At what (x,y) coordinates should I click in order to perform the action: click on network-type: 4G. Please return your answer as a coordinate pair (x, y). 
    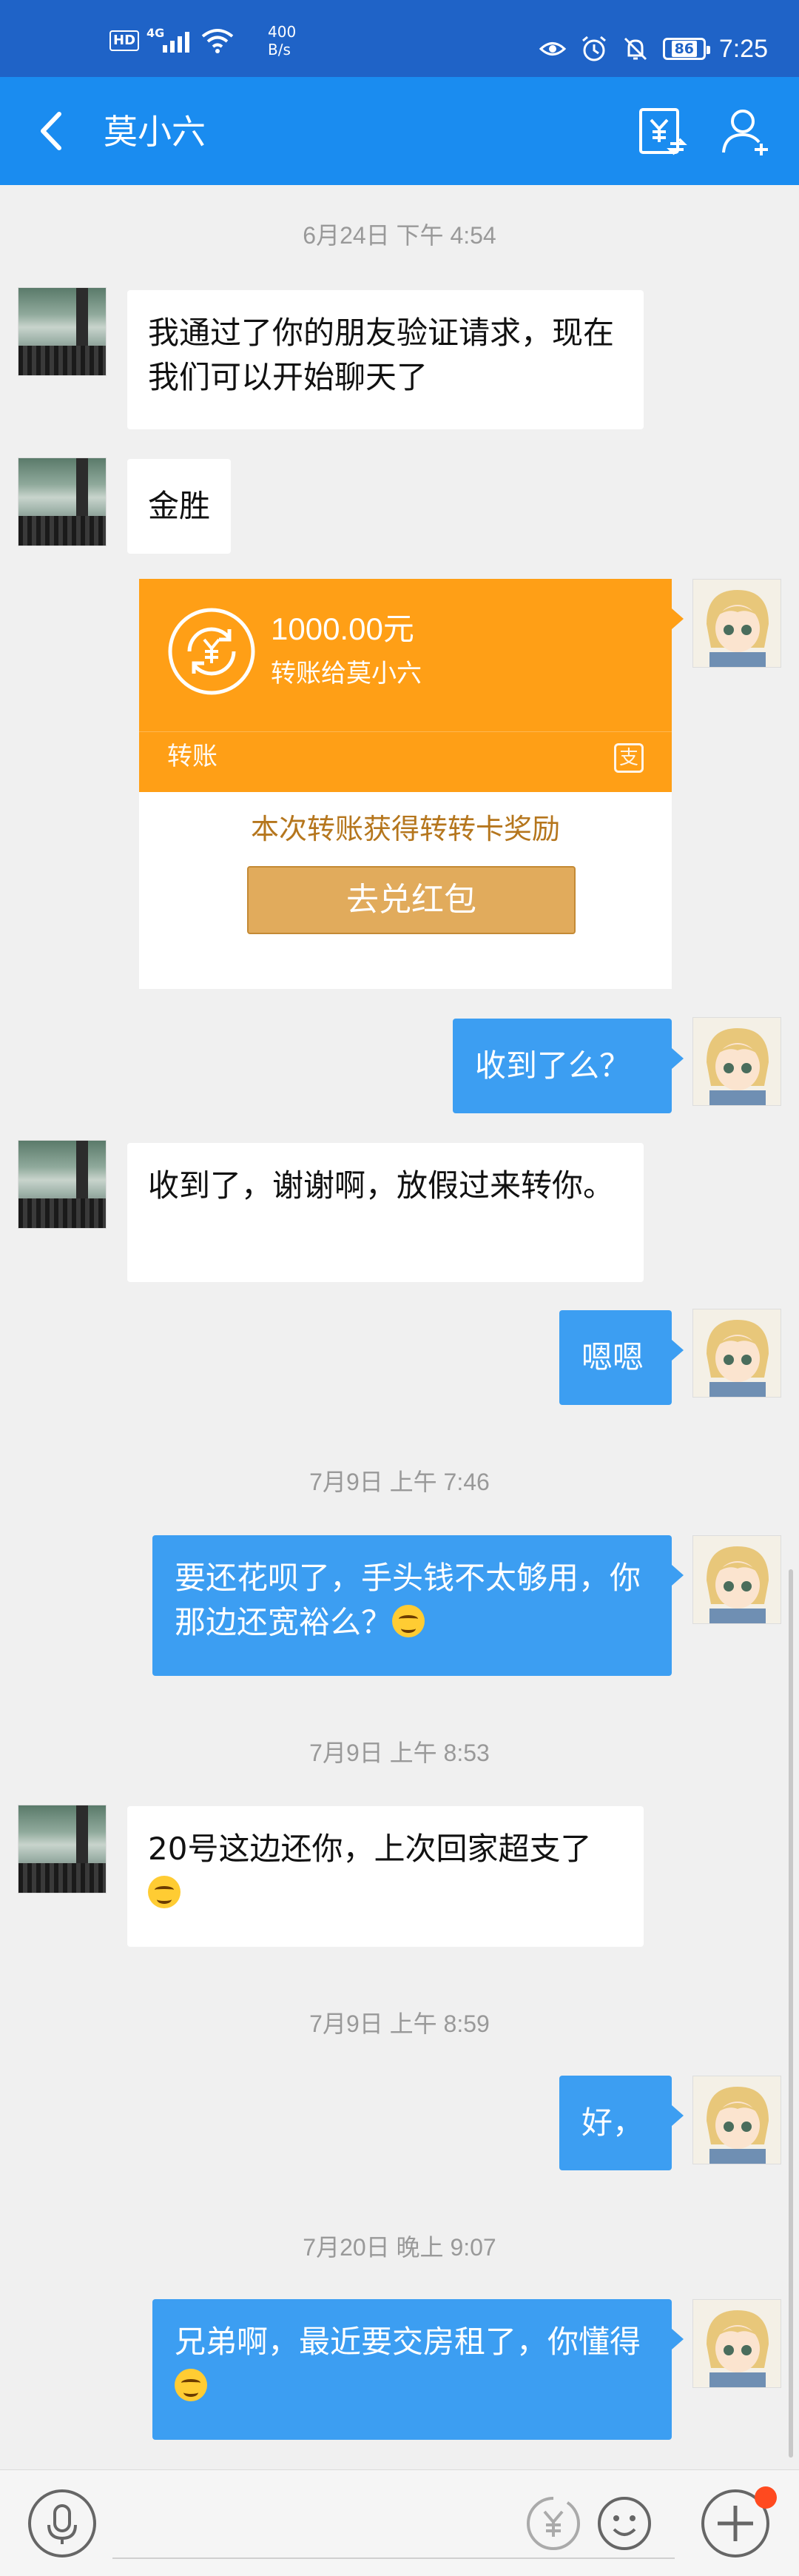
    Looking at the image, I should click on (155, 33).